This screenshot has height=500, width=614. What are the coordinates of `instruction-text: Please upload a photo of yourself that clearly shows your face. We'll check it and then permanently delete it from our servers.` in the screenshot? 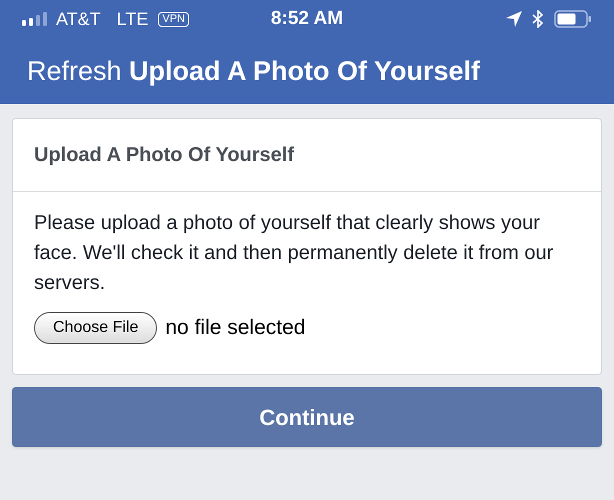 It's located at (294, 253).